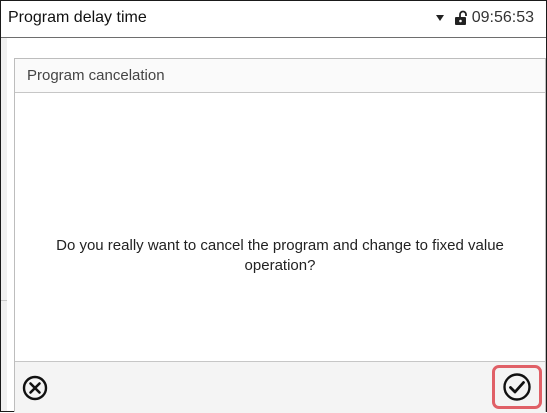 Image resolution: width=547 pixels, height=413 pixels. I want to click on dialog-header: Program cancelation, so click(280, 76).